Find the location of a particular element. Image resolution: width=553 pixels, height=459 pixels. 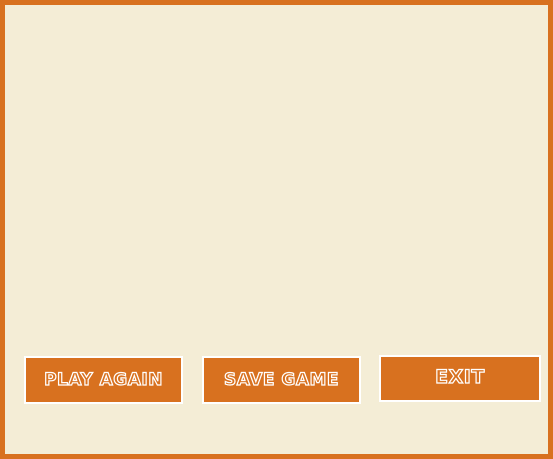

save-game-button: Save Game is located at coordinates (281, 380).